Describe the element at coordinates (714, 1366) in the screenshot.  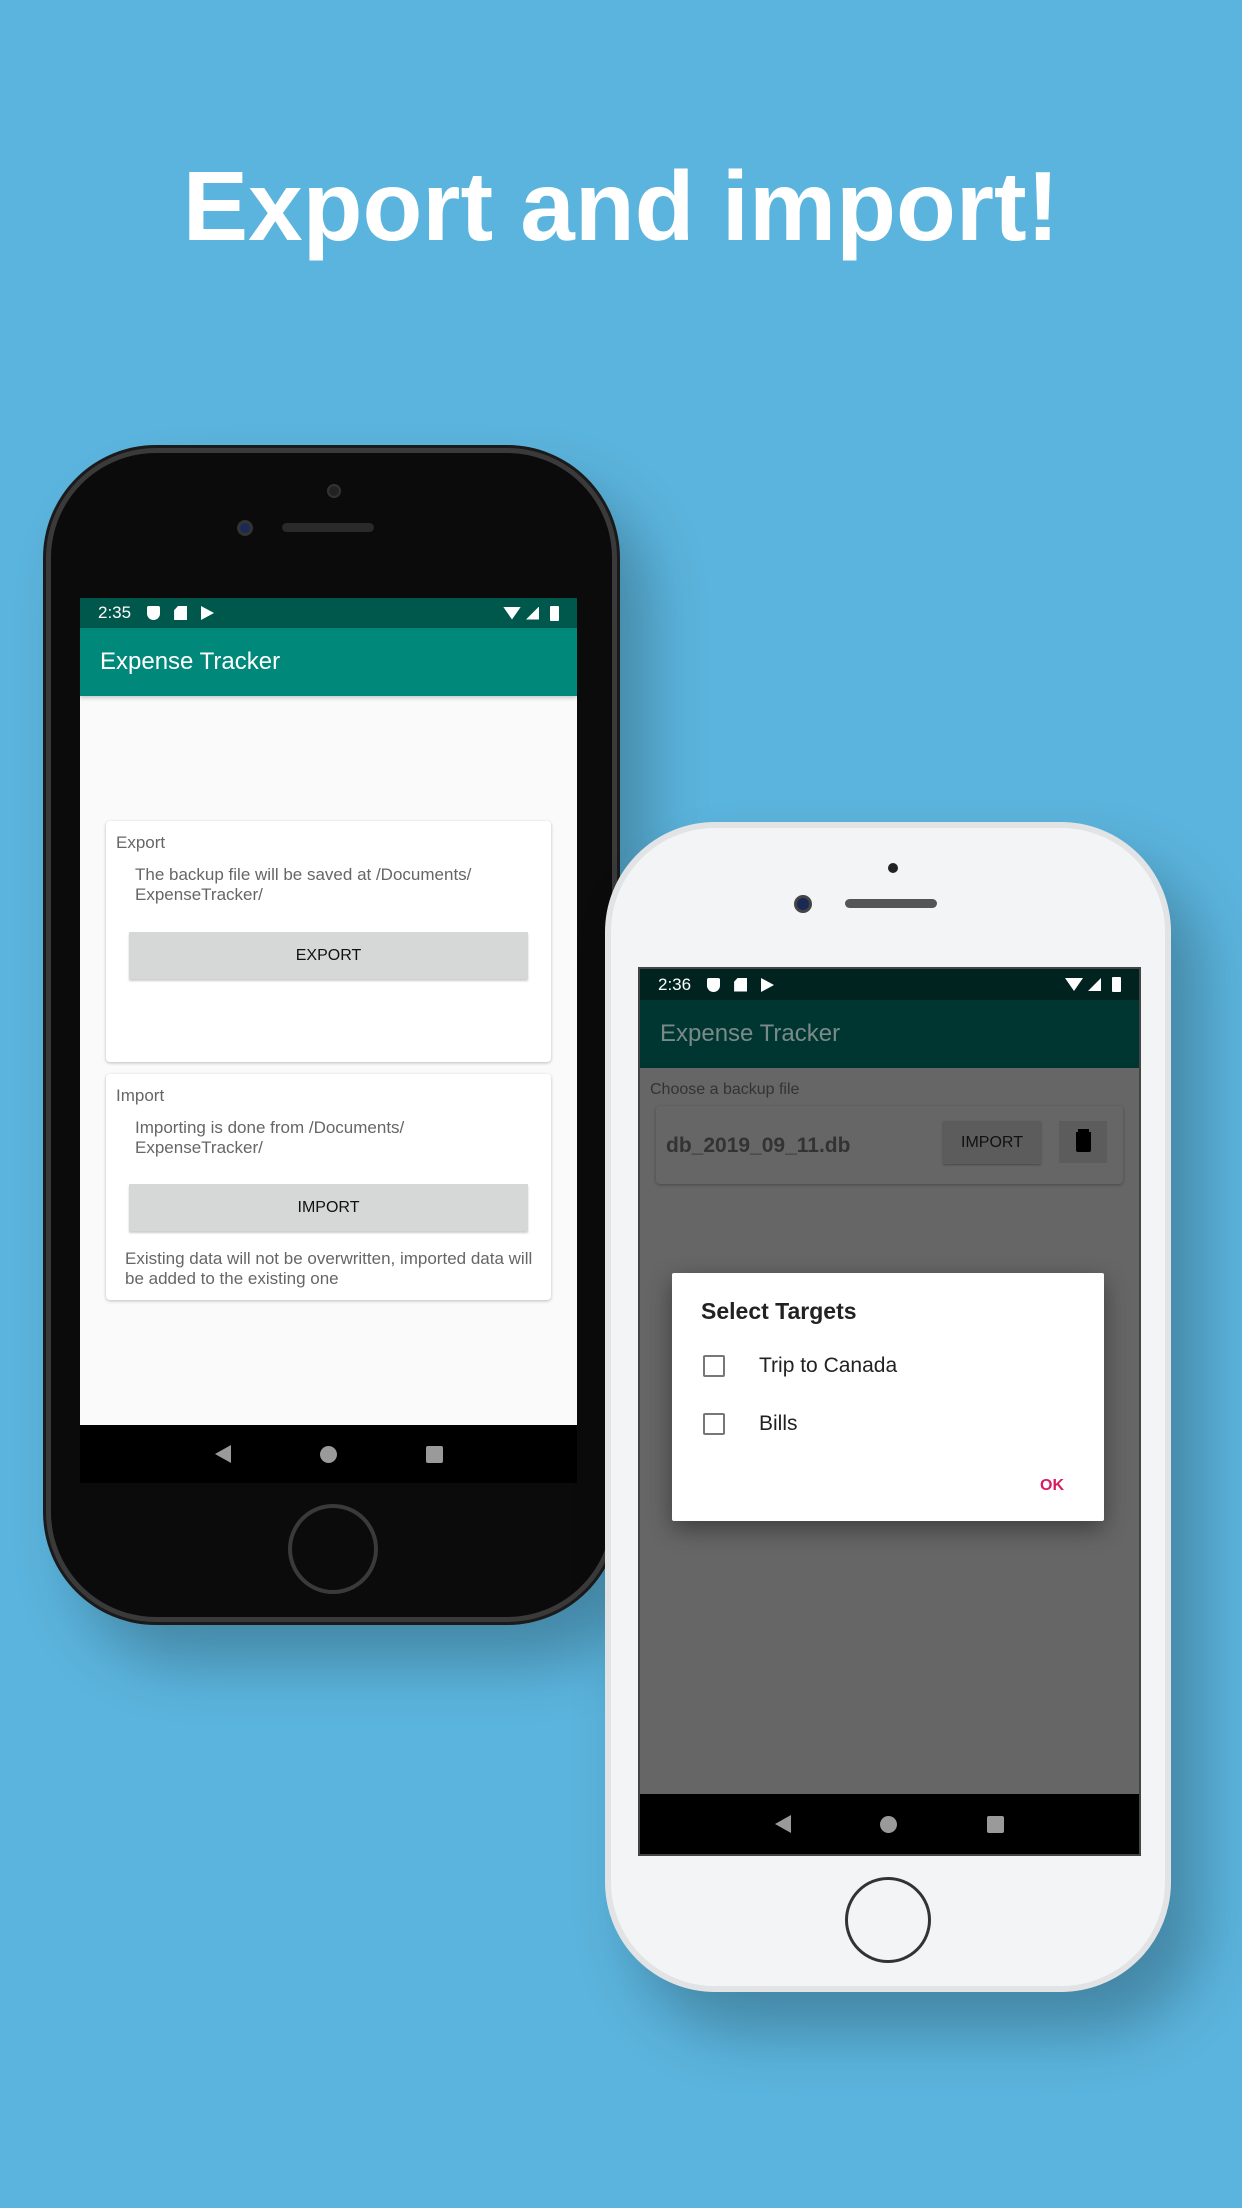
I see `checkbox-trip-to-canada` at that location.